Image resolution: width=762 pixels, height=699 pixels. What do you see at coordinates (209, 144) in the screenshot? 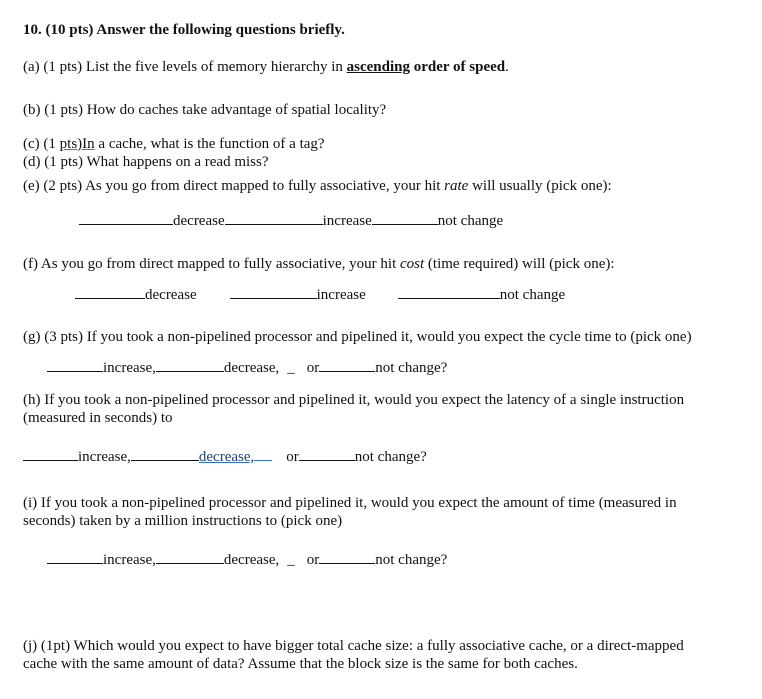
I see `question-c-rest: a cache, what is the function of a tag?` at bounding box center [209, 144].